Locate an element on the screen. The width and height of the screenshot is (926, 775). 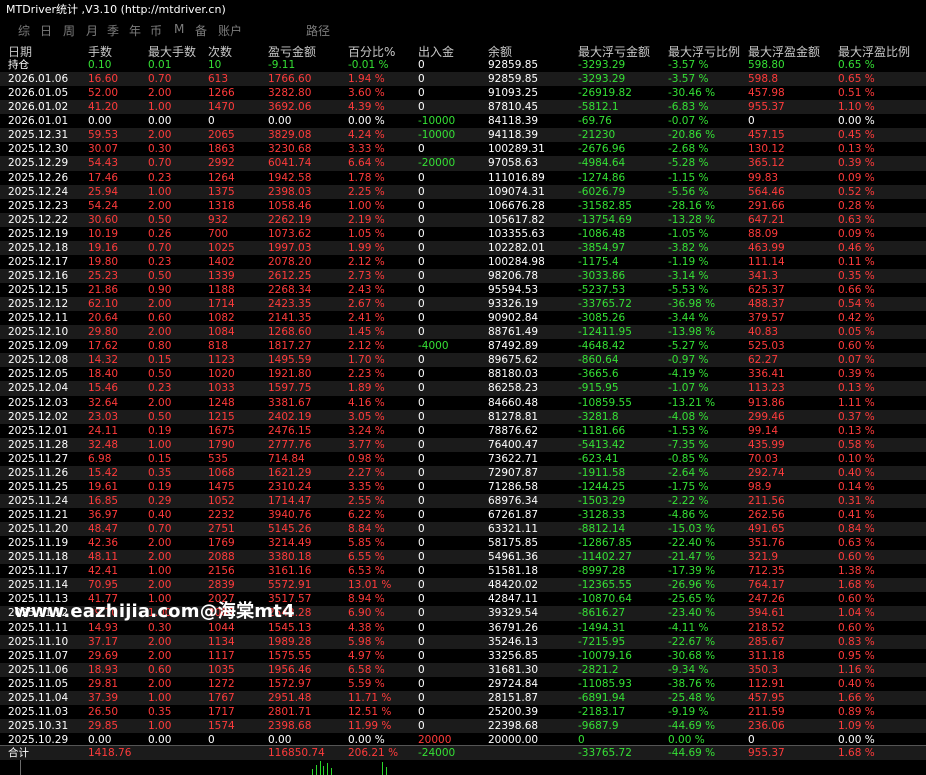
cell-max-float-loss-pct: -3.57 % is located at coordinates (688, 65).